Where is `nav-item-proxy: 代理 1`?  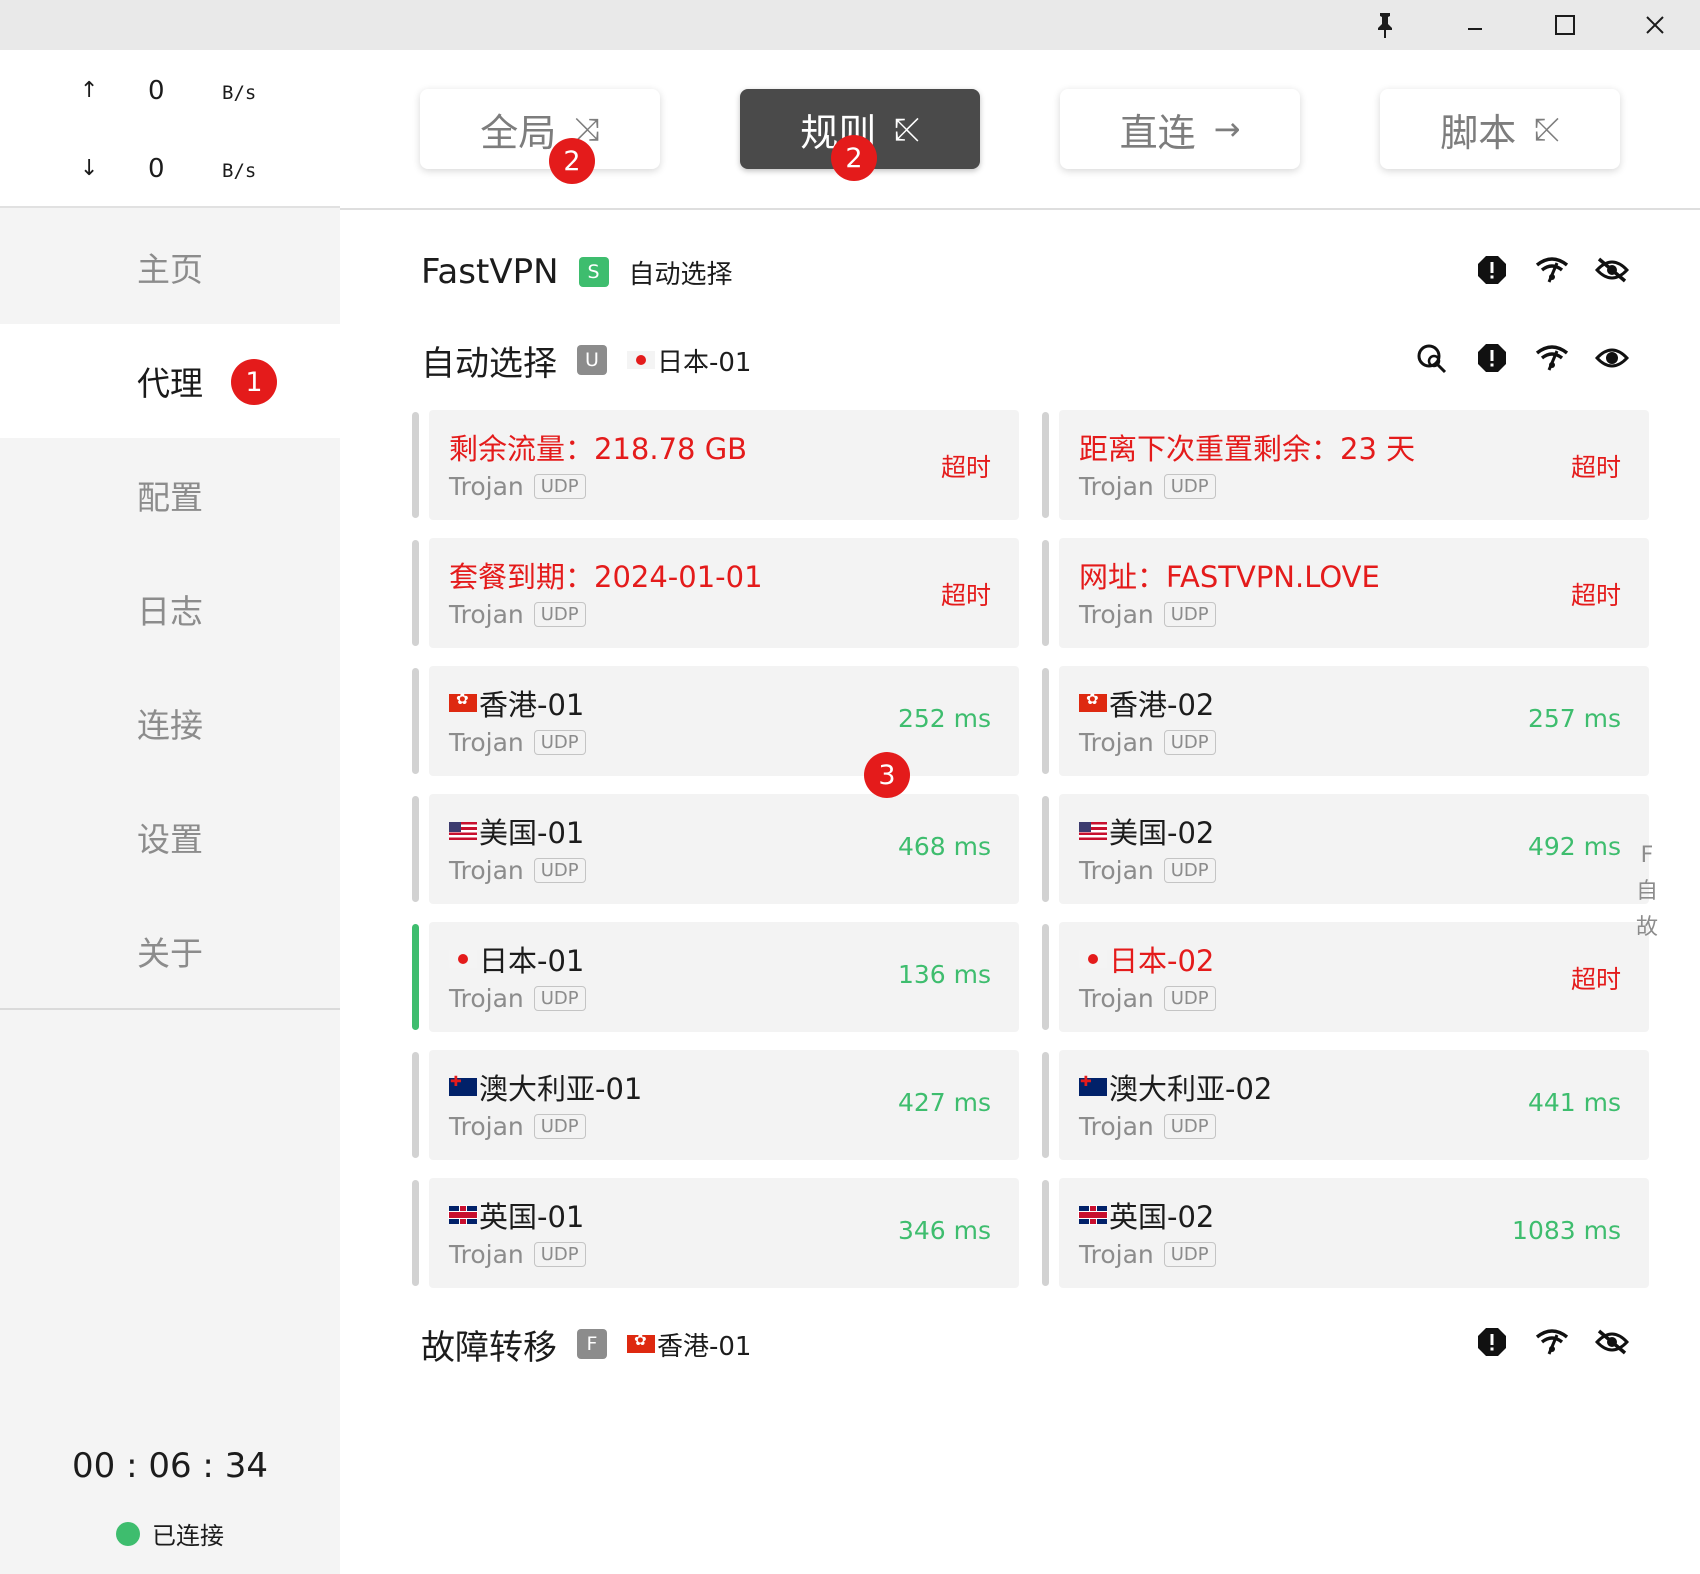
nav-item-proxy: 代理 1 is located at coordinates (170, 381).